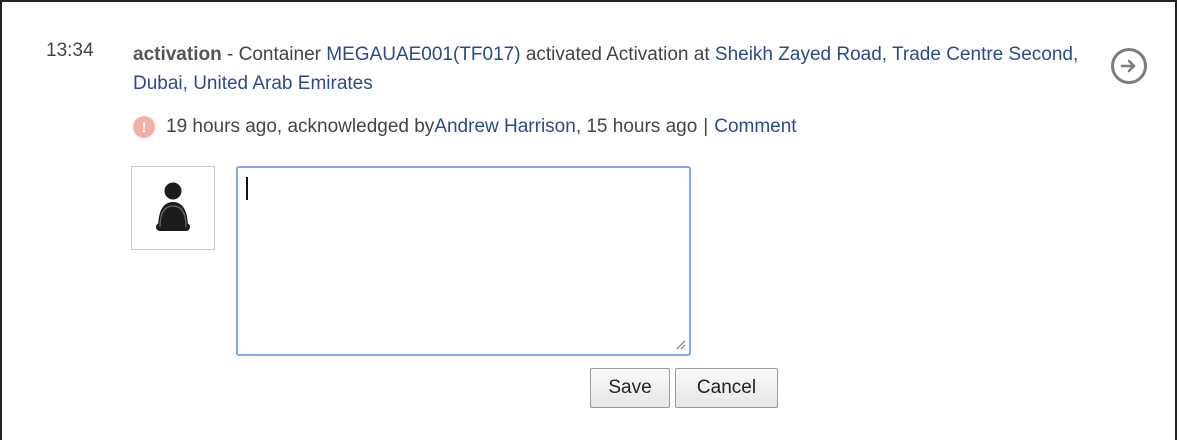 This screenshot has width=1179, height=440. What do you see at coordinates (70, 50) in the screenshot?
I see `event-time: 13:34` at bounding box center [70, 50].